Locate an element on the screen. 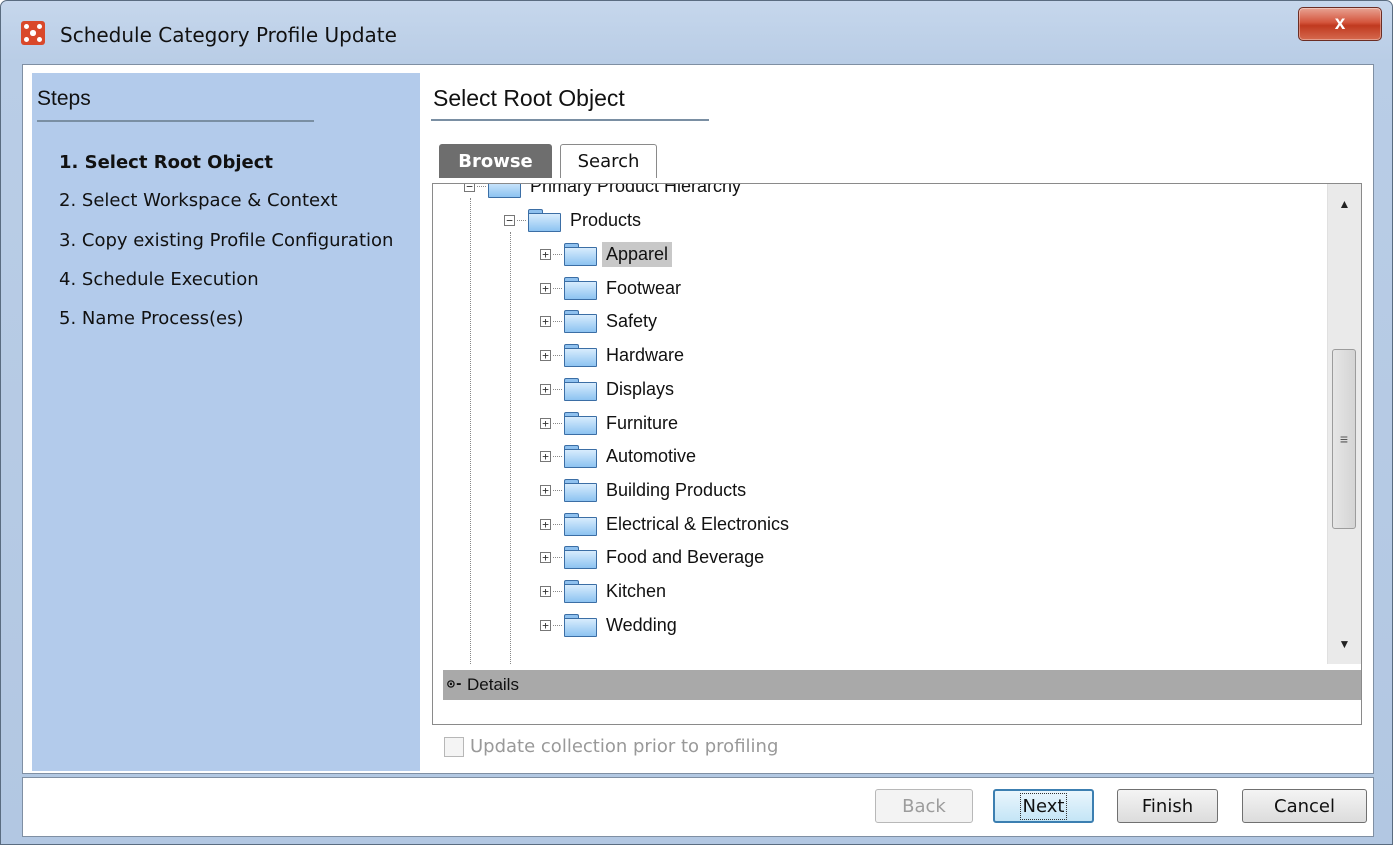 The height and width of the screenshot is (845, 1393). steps-title: Steps is located at coordinates (64, 98).